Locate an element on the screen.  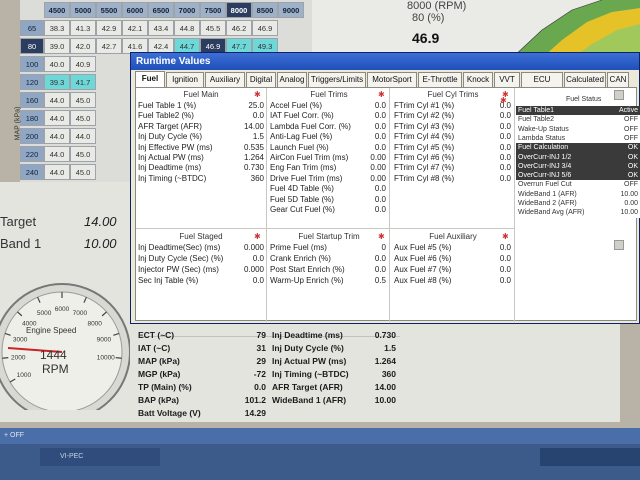
scroll-up-arrow is located at coordinates (619, 95).